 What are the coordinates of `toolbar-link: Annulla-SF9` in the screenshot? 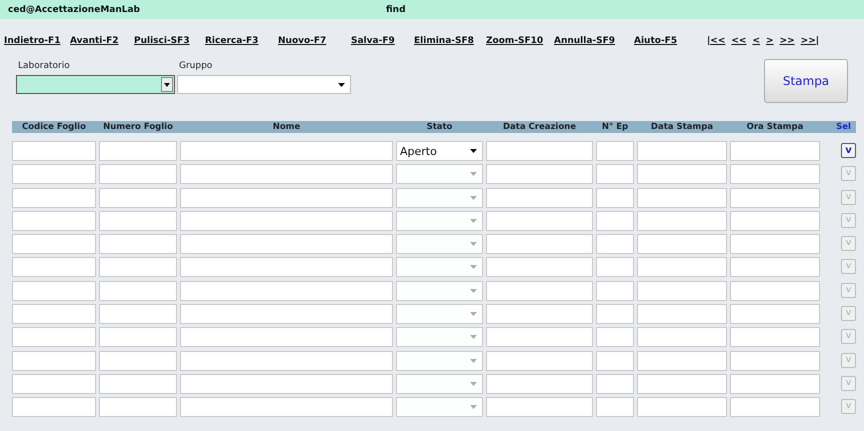 It's located at (594, 41).